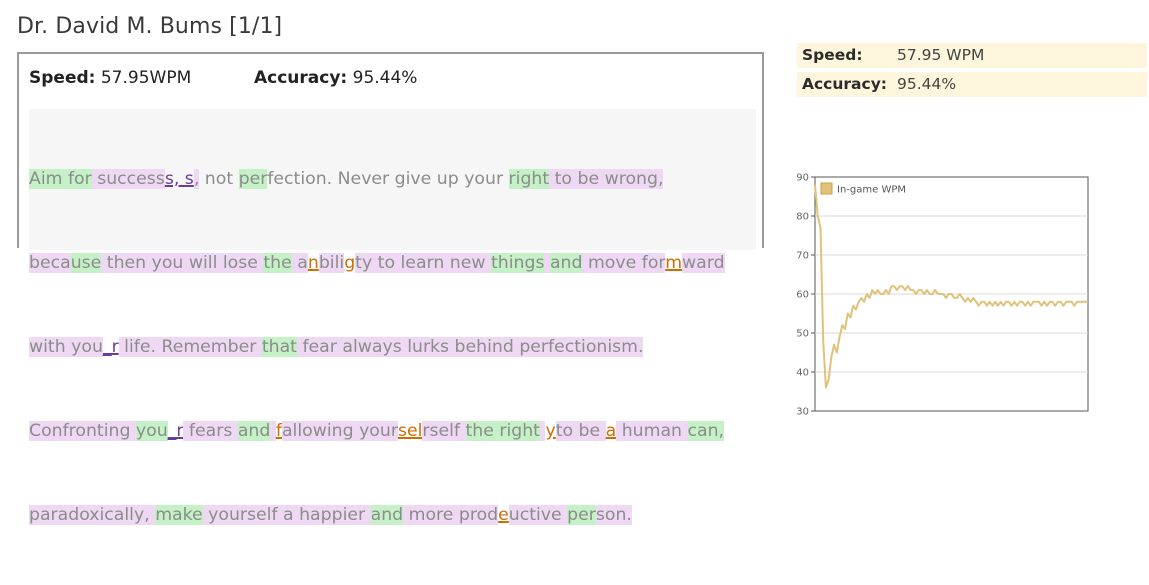 This screenshot has height=585, width=1149. I want to click on typing-error: n, so click(313, 263).